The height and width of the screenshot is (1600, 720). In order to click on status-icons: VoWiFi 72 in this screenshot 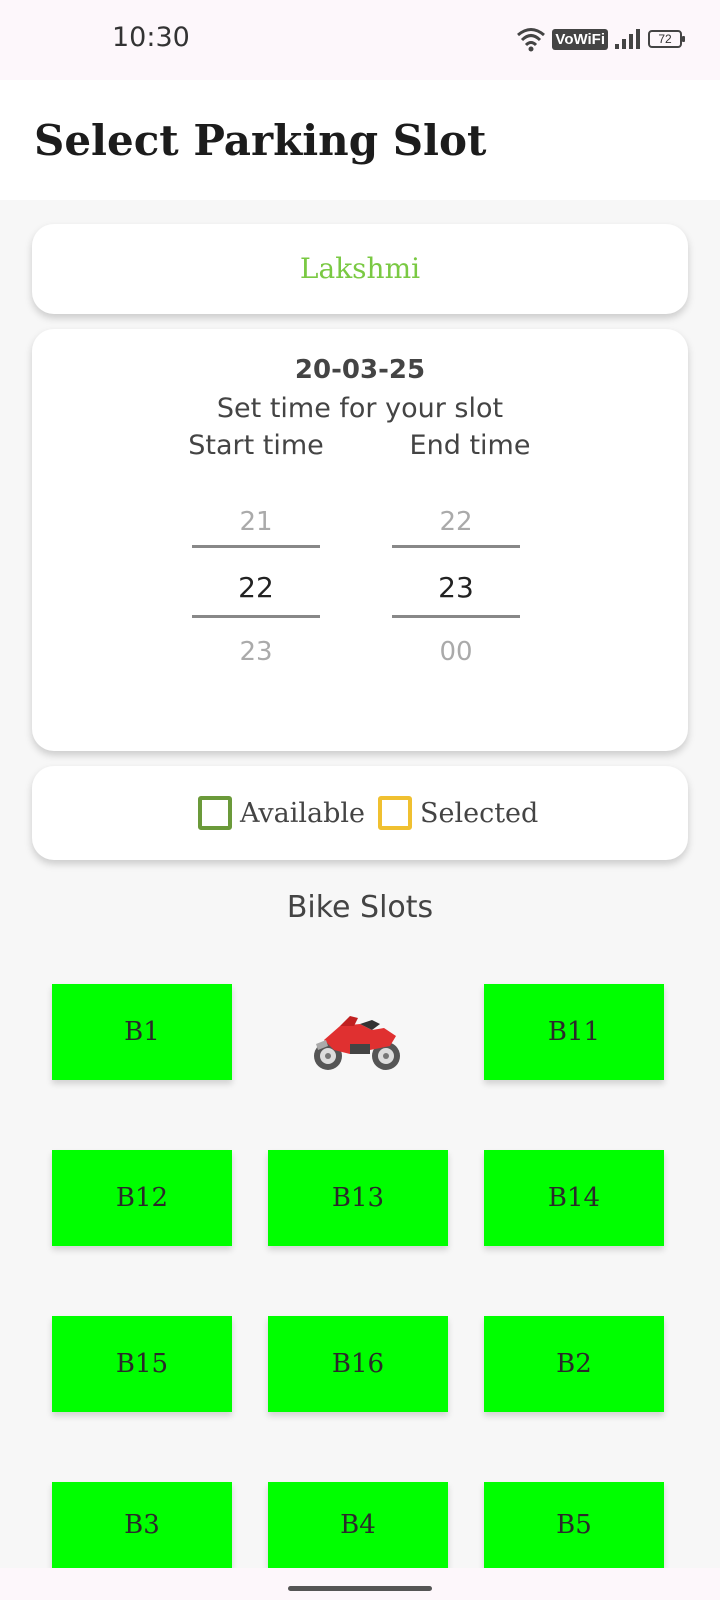, I will do `click(600, 39)`.